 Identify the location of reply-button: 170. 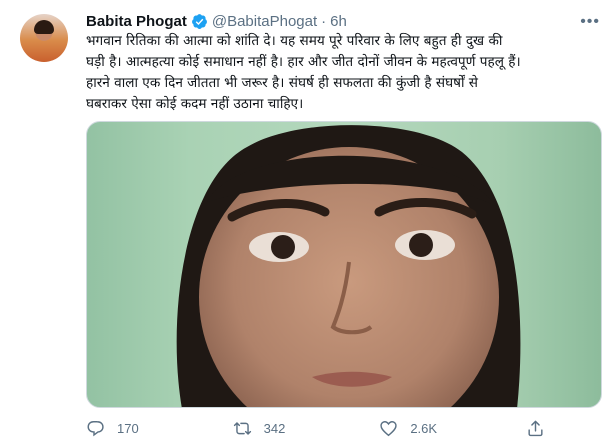
(142, 428).